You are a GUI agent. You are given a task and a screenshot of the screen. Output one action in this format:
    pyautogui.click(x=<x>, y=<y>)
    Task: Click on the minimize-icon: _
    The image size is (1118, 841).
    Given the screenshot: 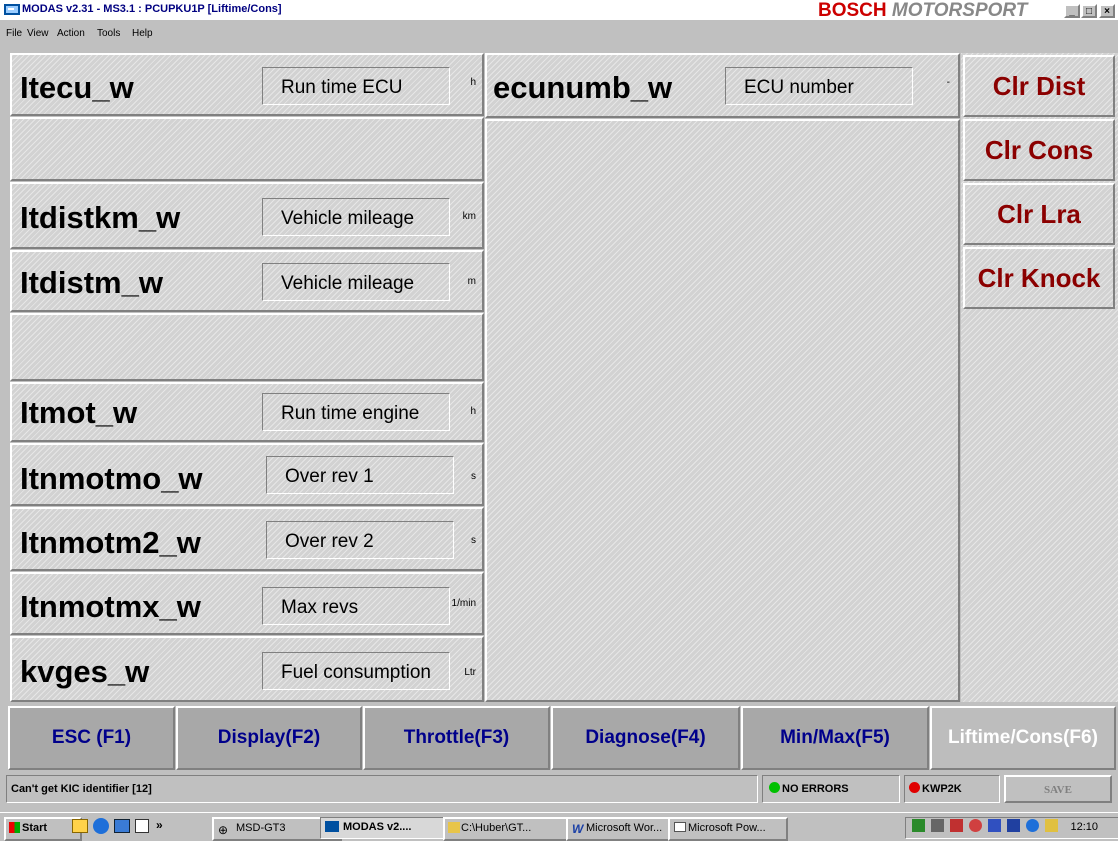 What is the action you would take?
    pyautogui.click(x=1072, y=11)
    